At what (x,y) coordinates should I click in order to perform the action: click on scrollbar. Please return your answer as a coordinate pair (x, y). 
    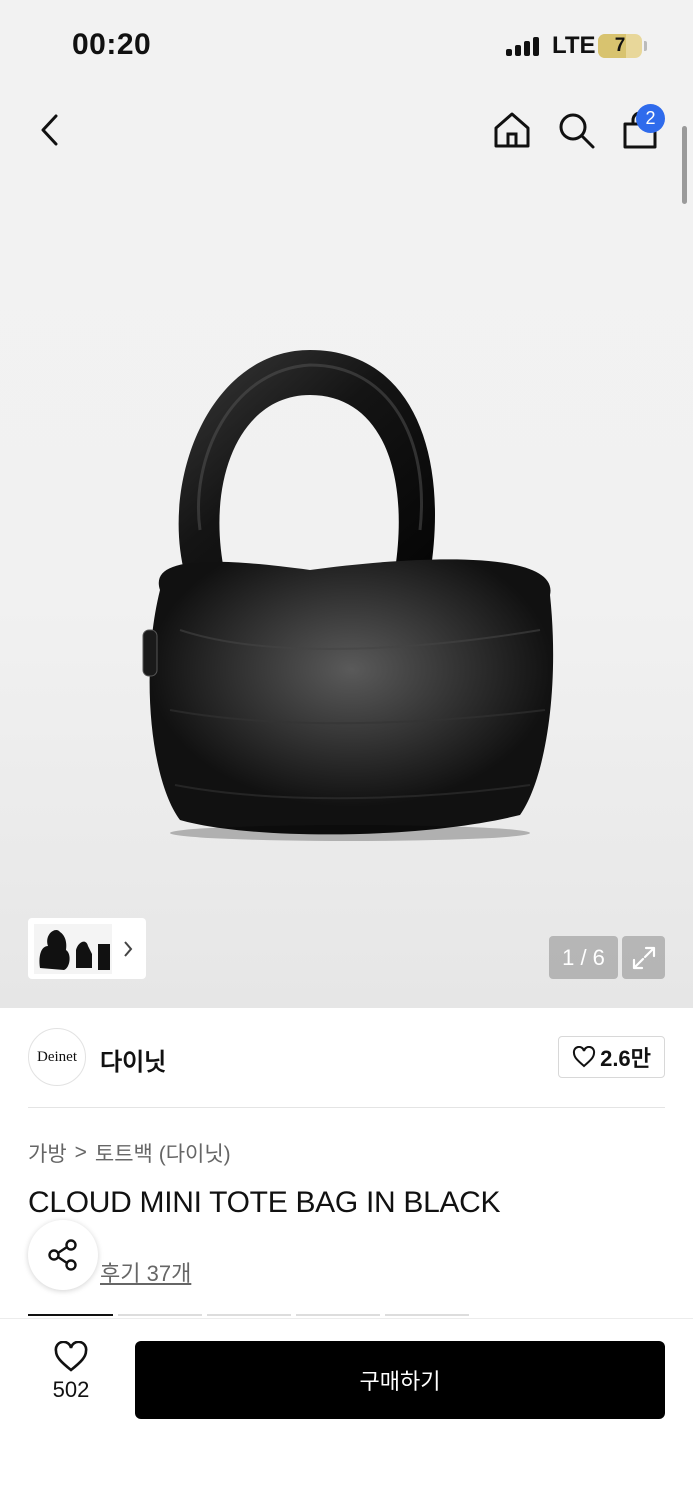
    Looking at the image, I should click on (684, 165).